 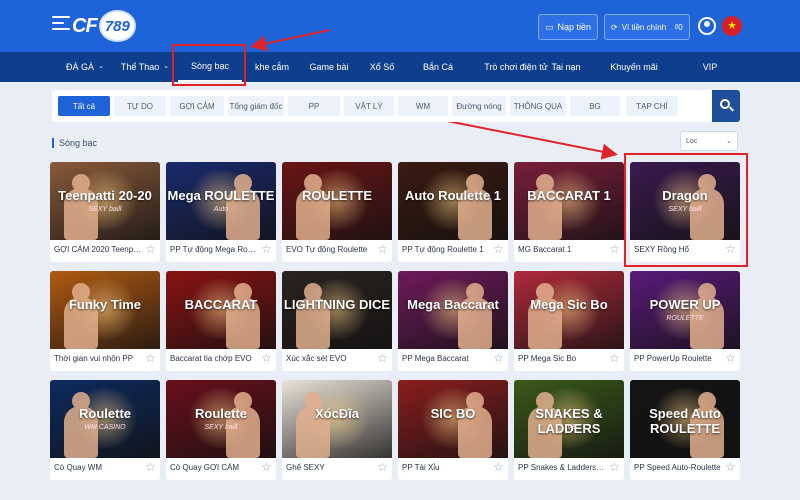 I want to click on game-card: BACCARAT 1 MG Baccarat 1 ☆, so click(x=569, y=212).